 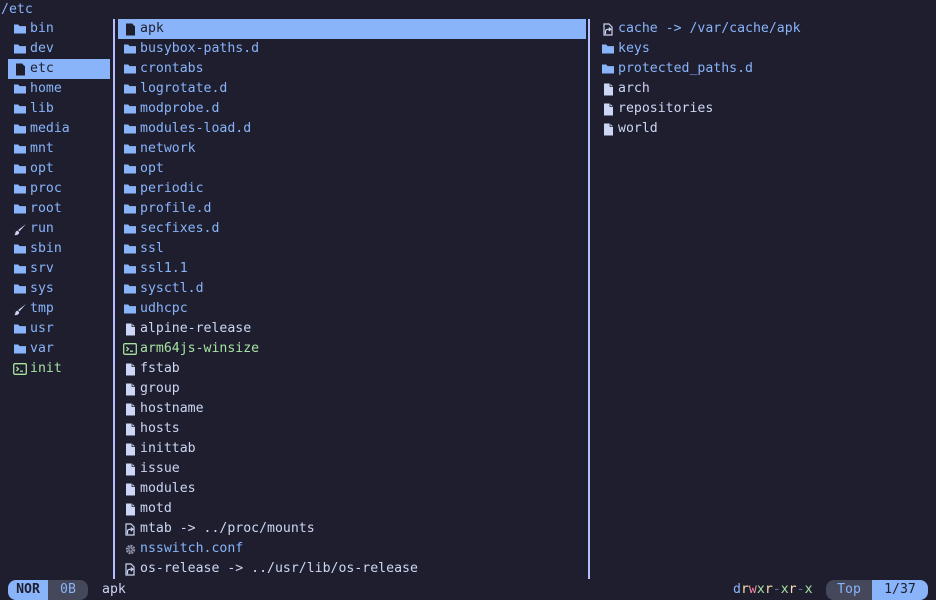 I want to click on entry-name: lib, so click(x=42, y=108).